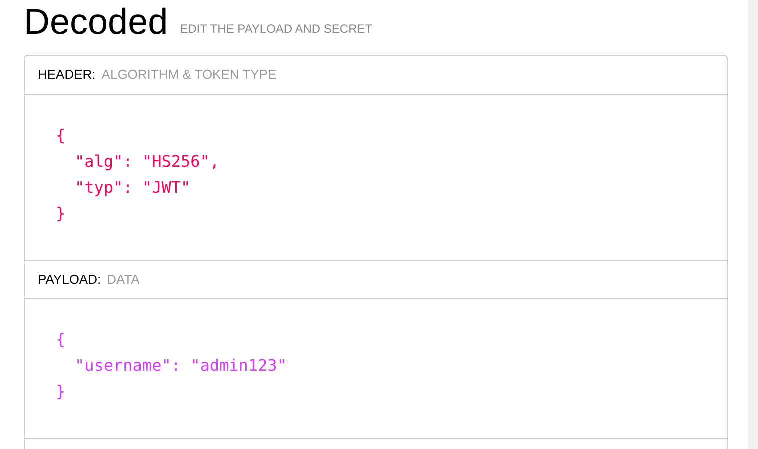 This screenshot has width=758, height=449. I want to click on section-title: Decoded, so click(96, 22).